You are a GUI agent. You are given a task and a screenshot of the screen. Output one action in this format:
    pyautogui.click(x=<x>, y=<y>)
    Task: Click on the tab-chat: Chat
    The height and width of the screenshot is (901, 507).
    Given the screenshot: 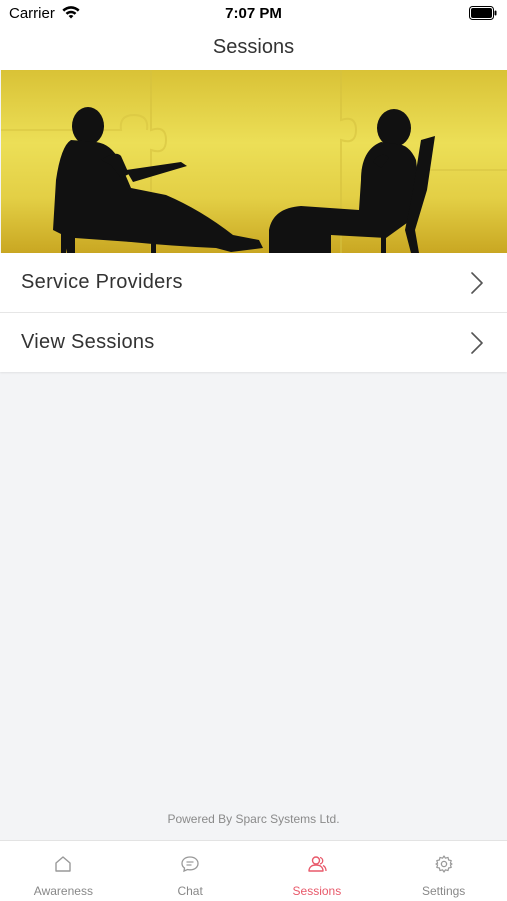 What is the action you would take?
    pyautogui.click(x=190, y=871)
    